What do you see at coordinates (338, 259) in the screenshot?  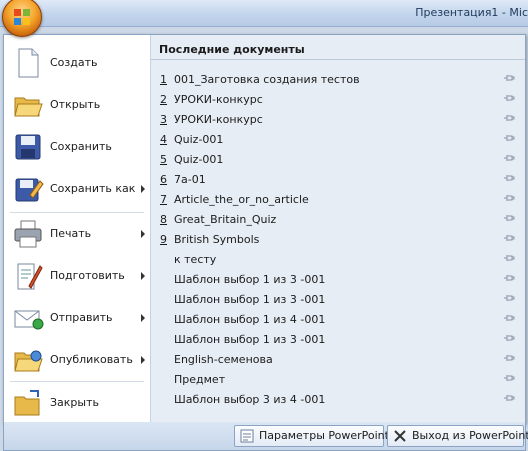 I see `recent-document-item: к тесту` at bounding box center [338, 259].